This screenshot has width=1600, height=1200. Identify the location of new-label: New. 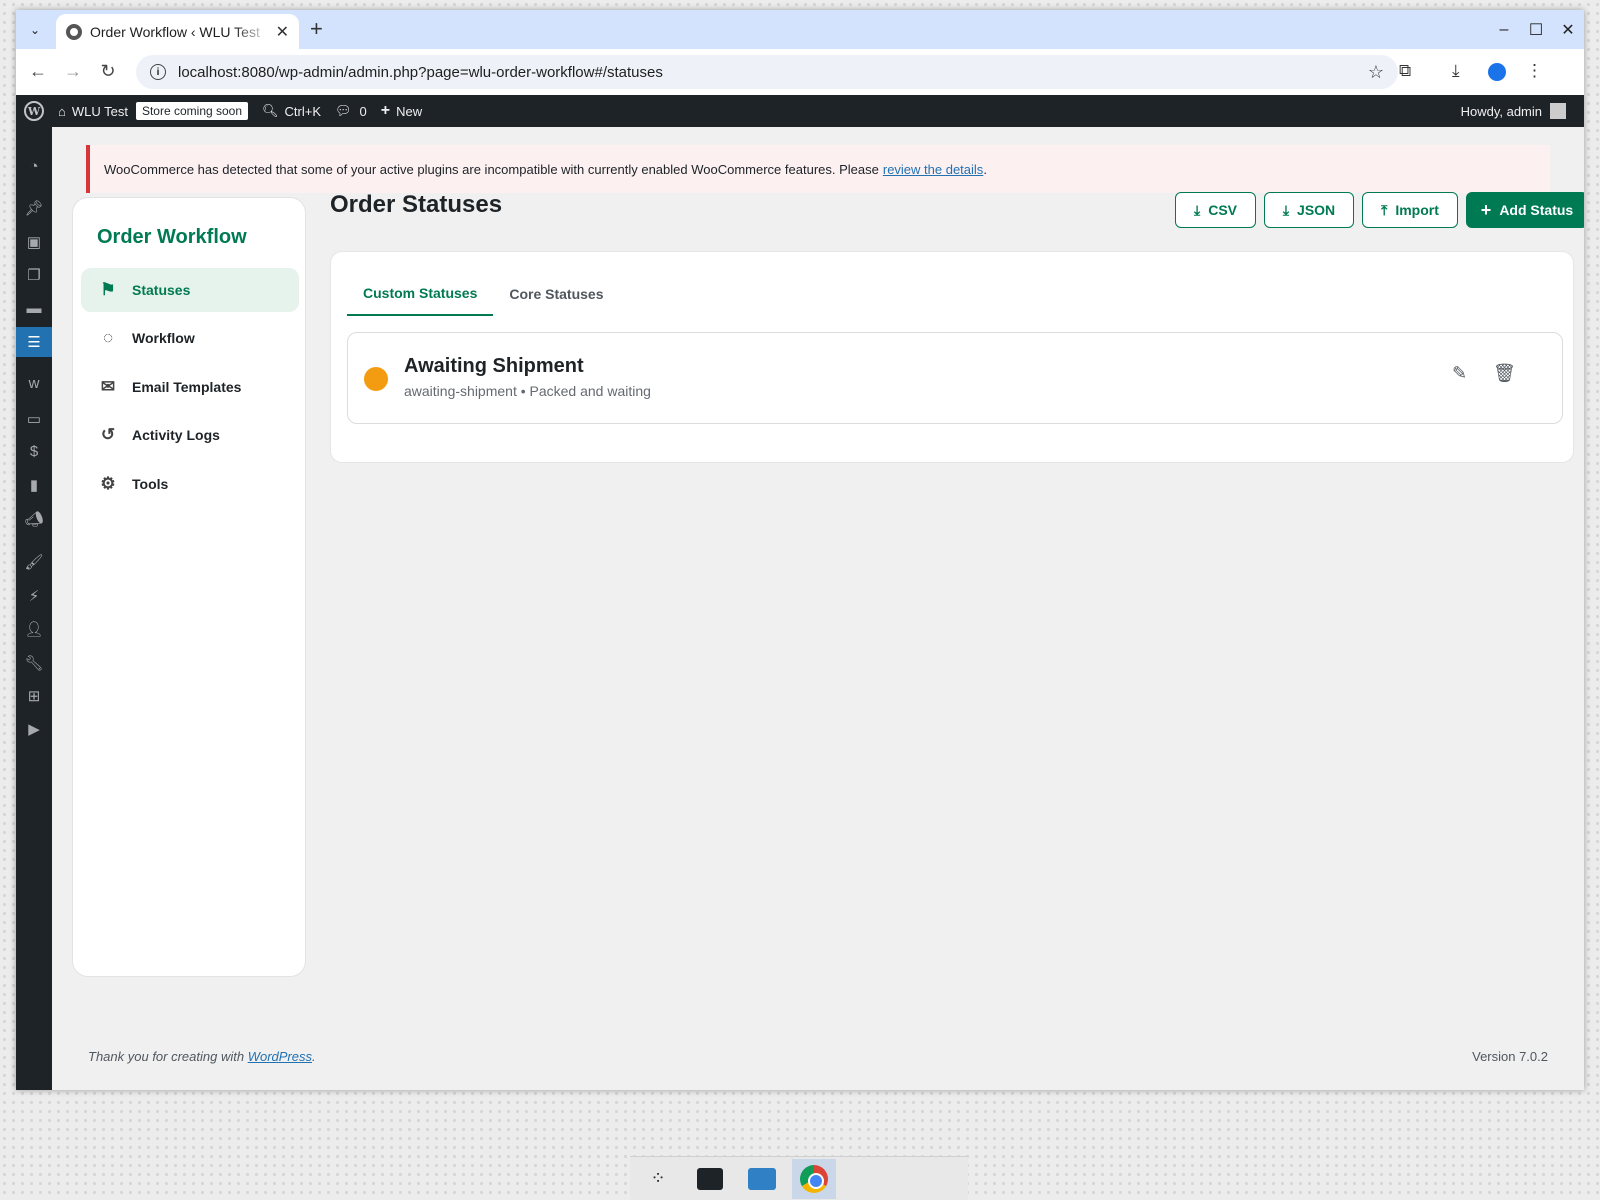
(409, 111).